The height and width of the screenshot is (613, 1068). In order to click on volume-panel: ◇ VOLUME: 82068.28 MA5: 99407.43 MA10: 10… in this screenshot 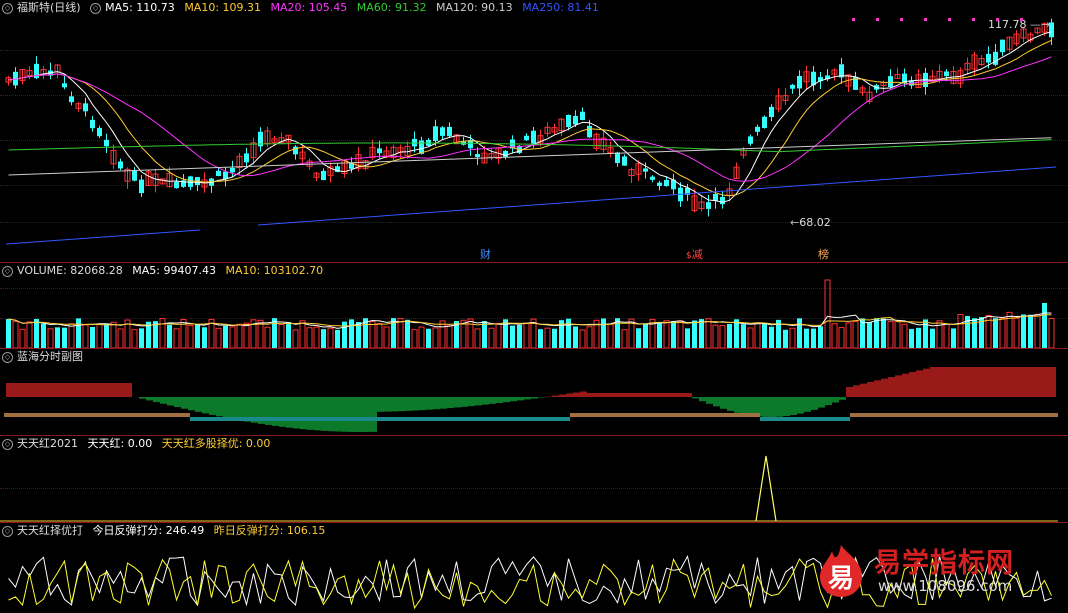, I will do `click(534, 305)`.